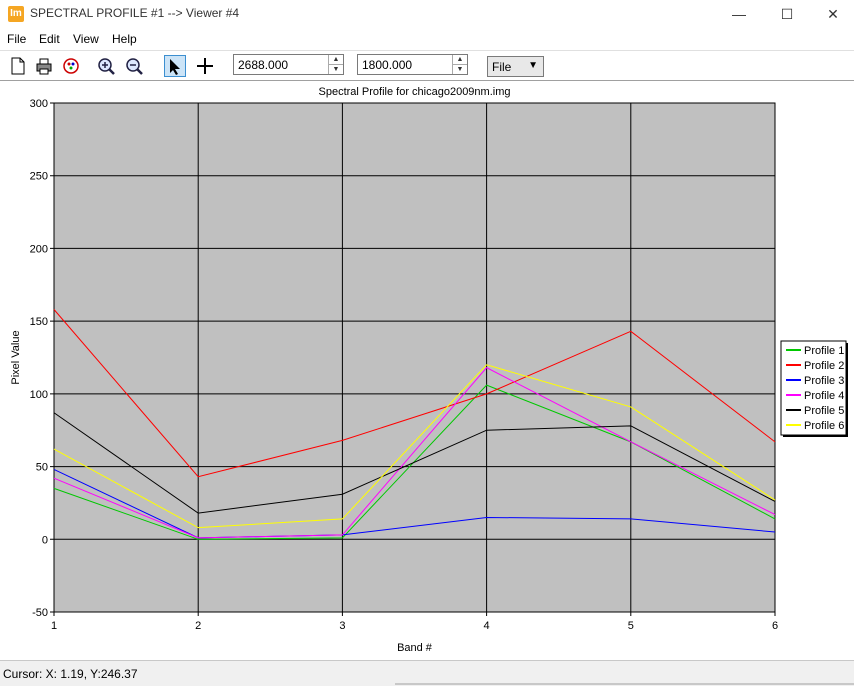 Image resolution: width=854 pixels, height=686 pixels. Describe the element at coordinates (39, 104) in the screenshot. I see `y-tick-label: 300` at that location.